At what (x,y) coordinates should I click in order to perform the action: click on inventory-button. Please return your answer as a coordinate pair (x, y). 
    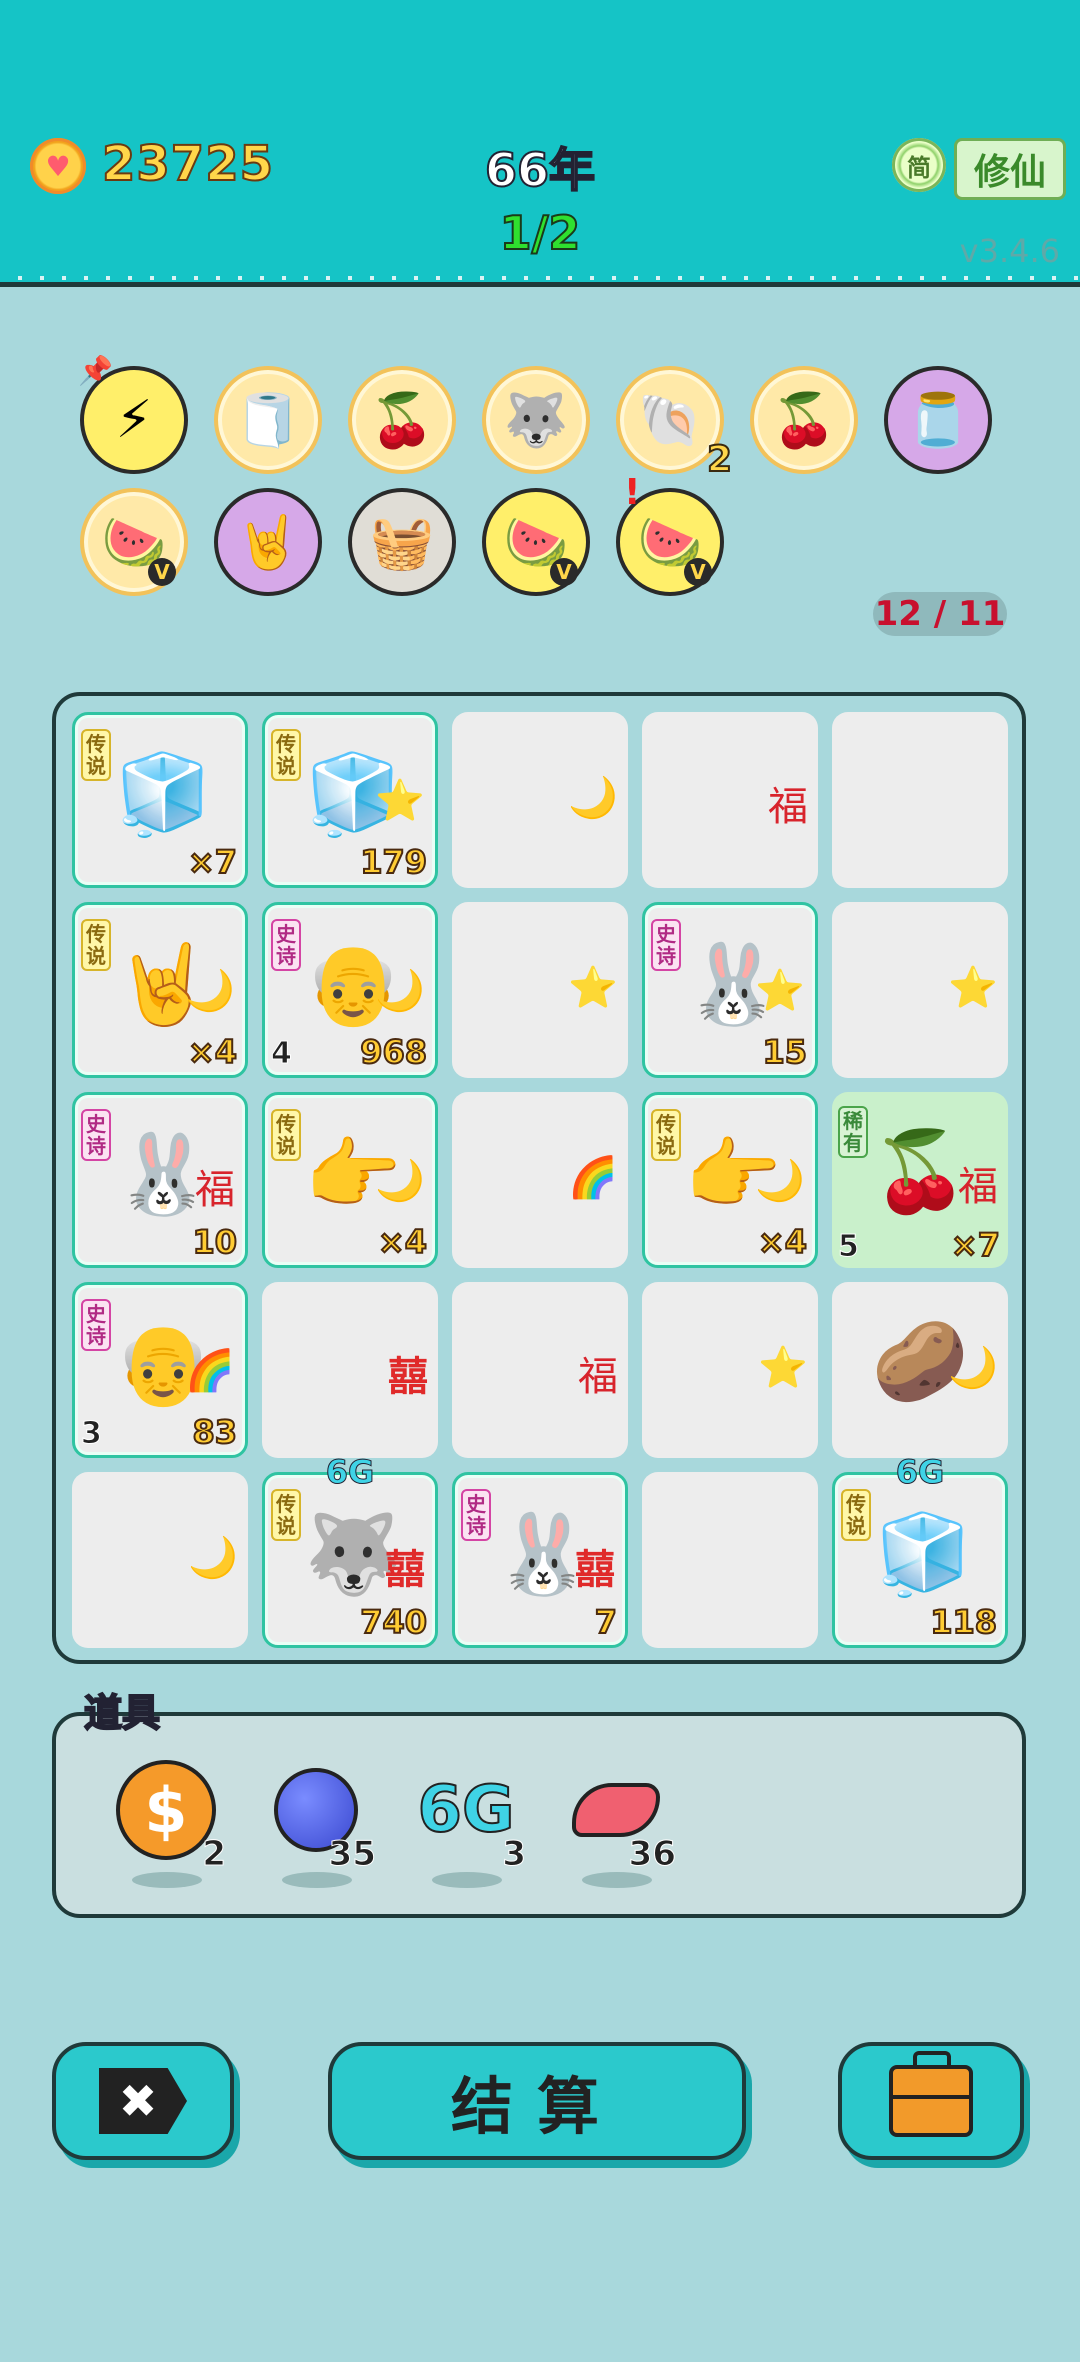
    Looking at the image, I should click on (931, 2101).